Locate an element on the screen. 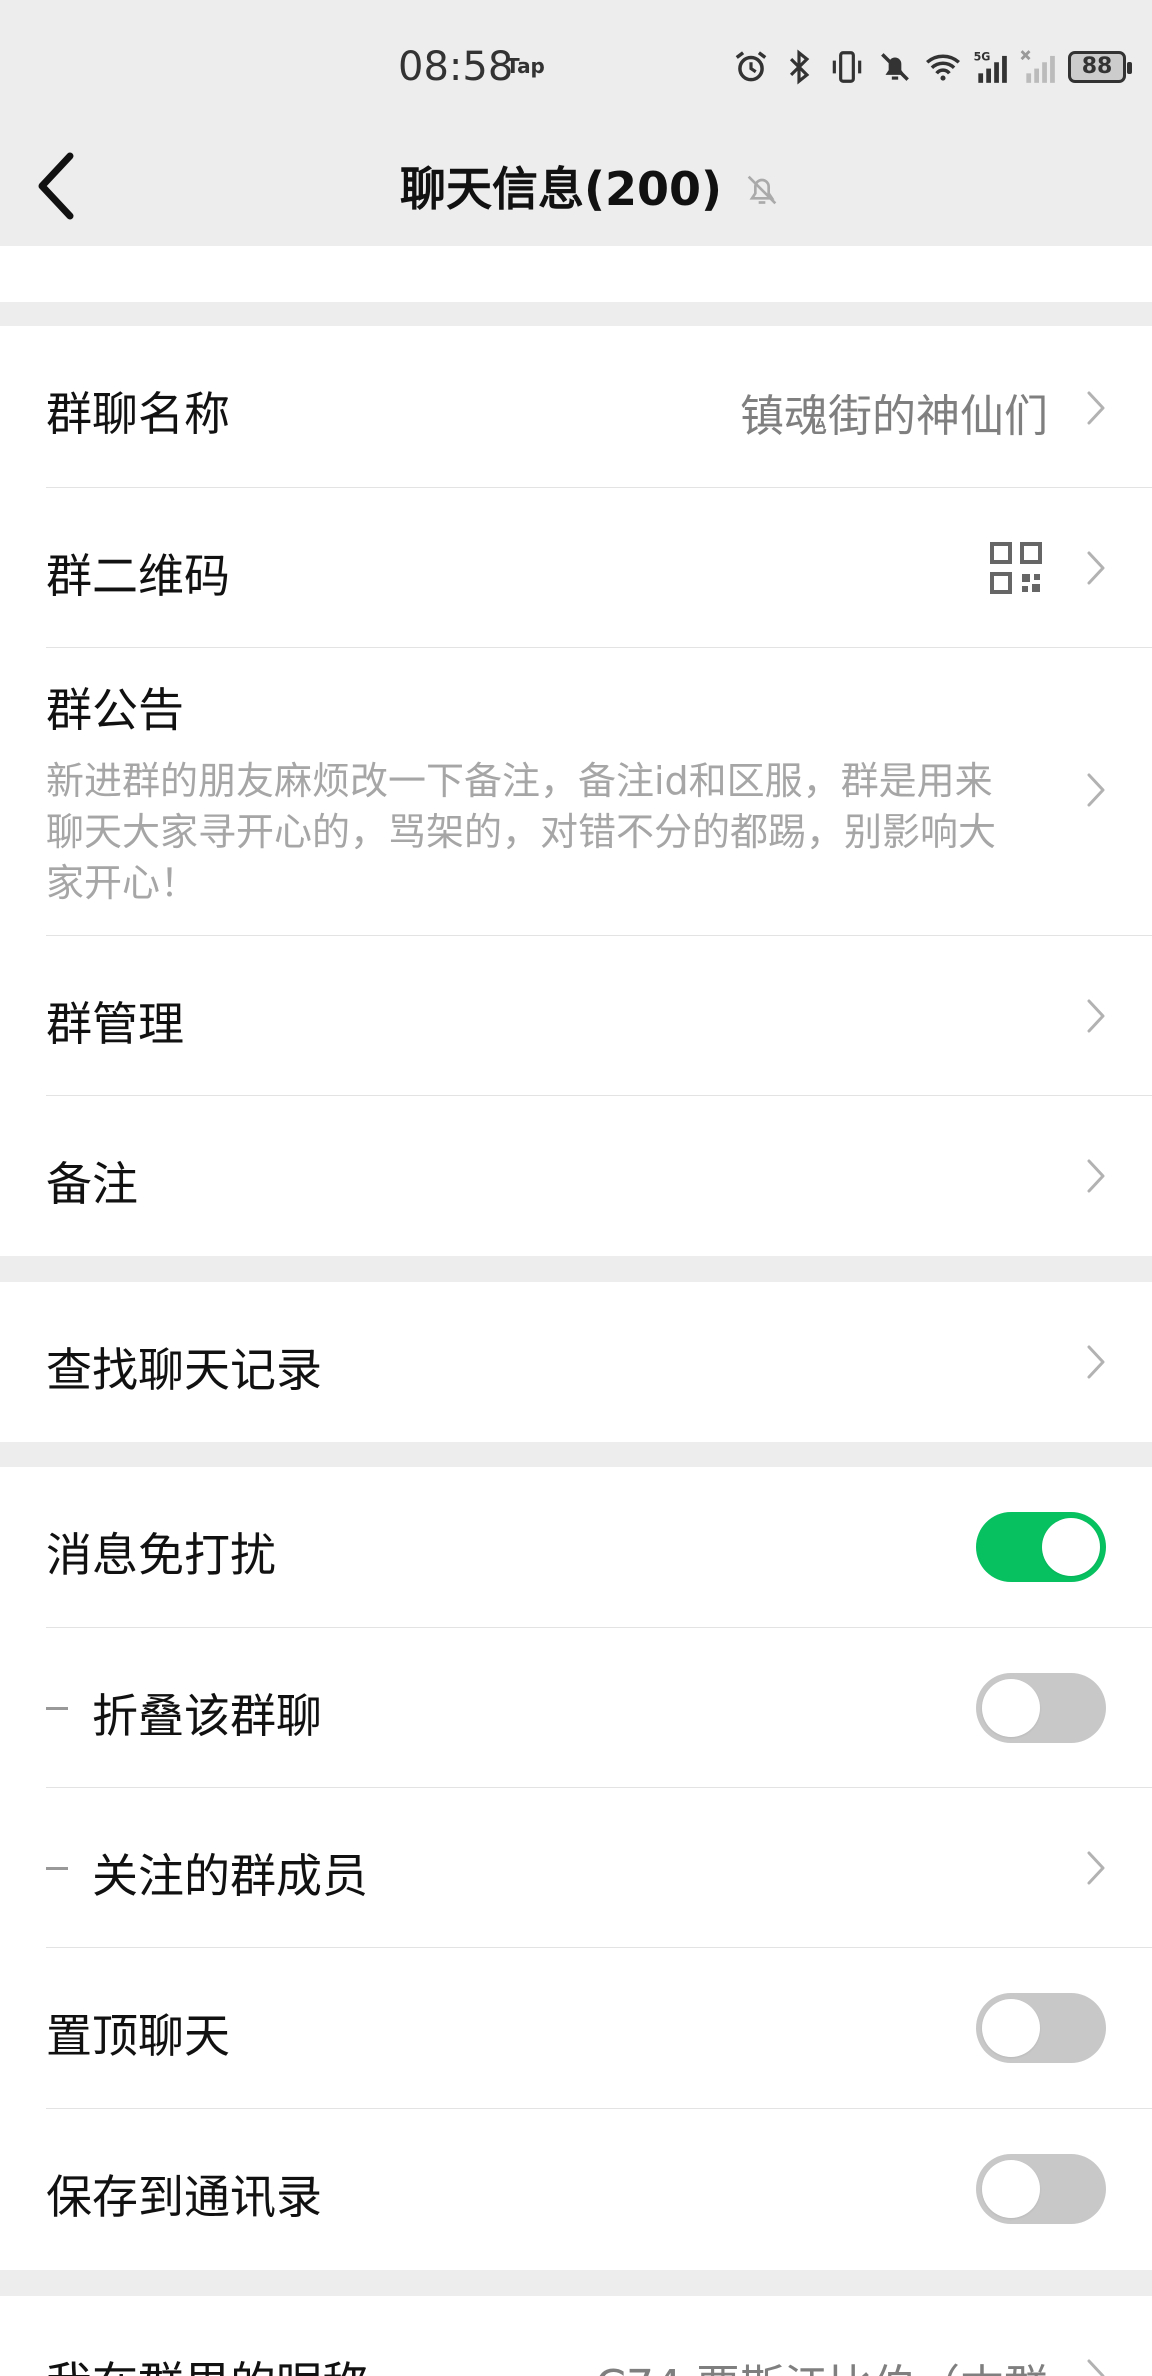 This screenshot has width=1152, height=2376. nickname-row: 我在群里的昵称 C74 要斯江比伯（本群 is located at coordinates (576, 2336).